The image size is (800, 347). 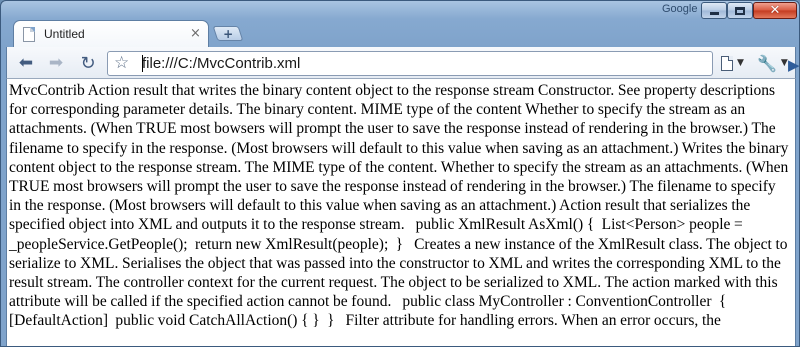 What do you see at coordinates (64, 34) in the screenshot?
I see `tab-title: Untitled` at bounding box center [64, 34].